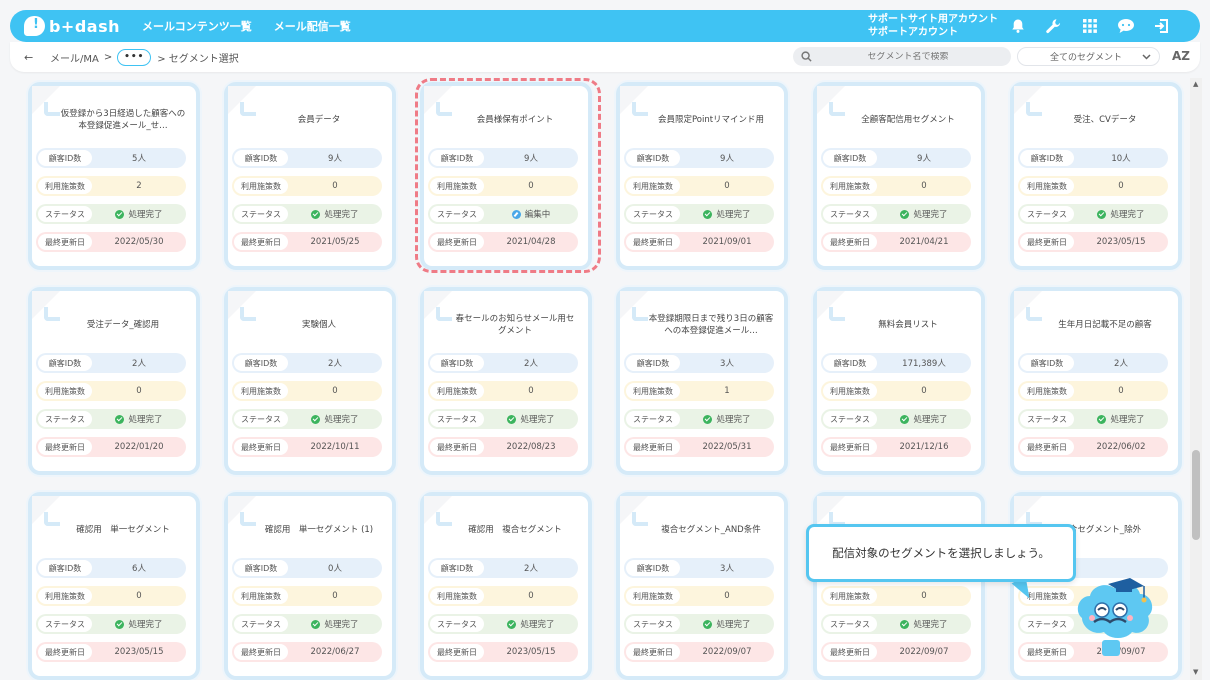 The width and height of the screenshot is (1210, 680). I want to click on nav-mail-delivery: メール配信一覧, so click(312, 26).